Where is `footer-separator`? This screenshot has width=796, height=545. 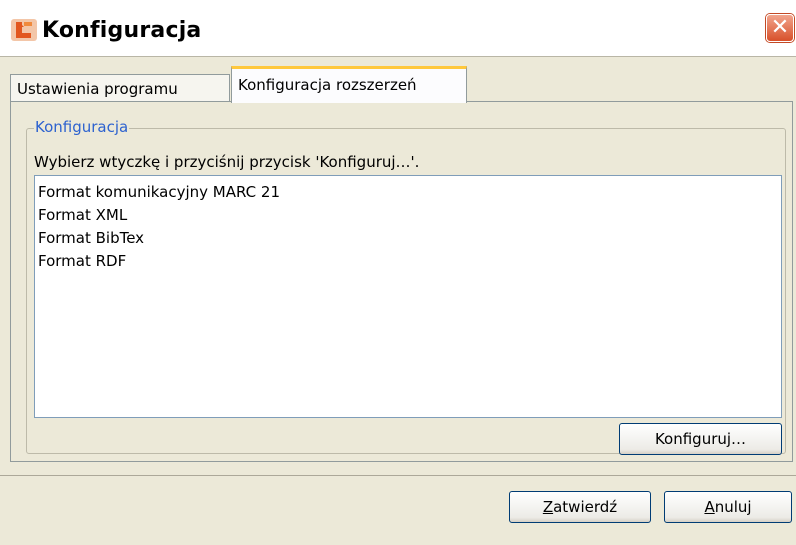 footer-separator is located at coordinates (398, 475).